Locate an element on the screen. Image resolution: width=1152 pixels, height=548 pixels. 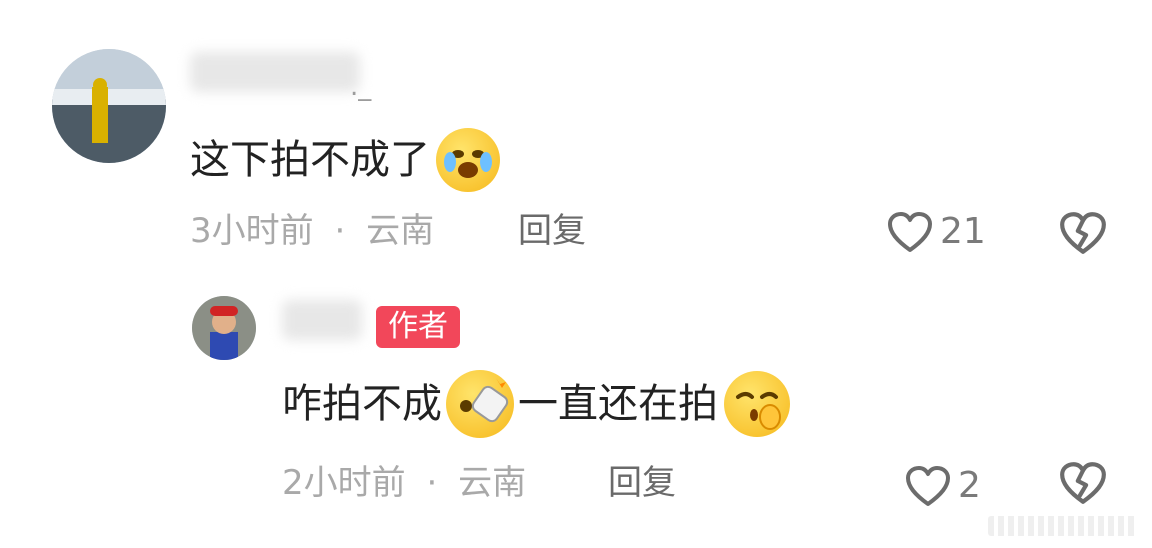
comment-text-body-2: 一直还在拍 is located at coordinates (618, 404).